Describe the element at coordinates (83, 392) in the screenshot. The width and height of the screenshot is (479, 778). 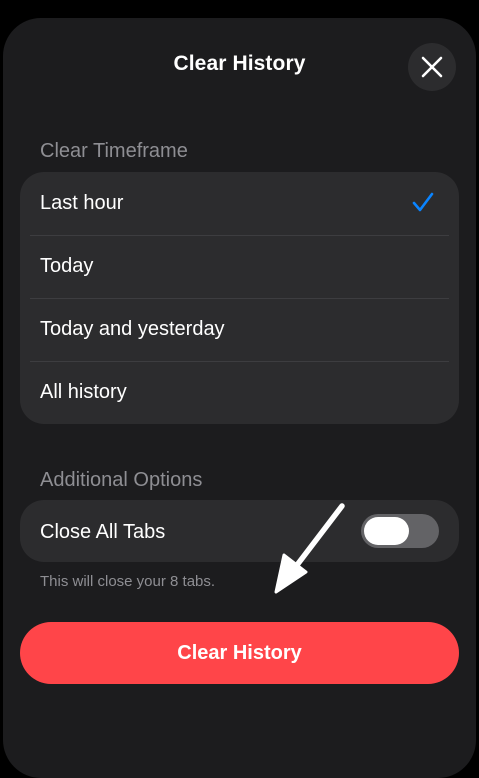
I see `timeframe-option-label: All history` at that location.